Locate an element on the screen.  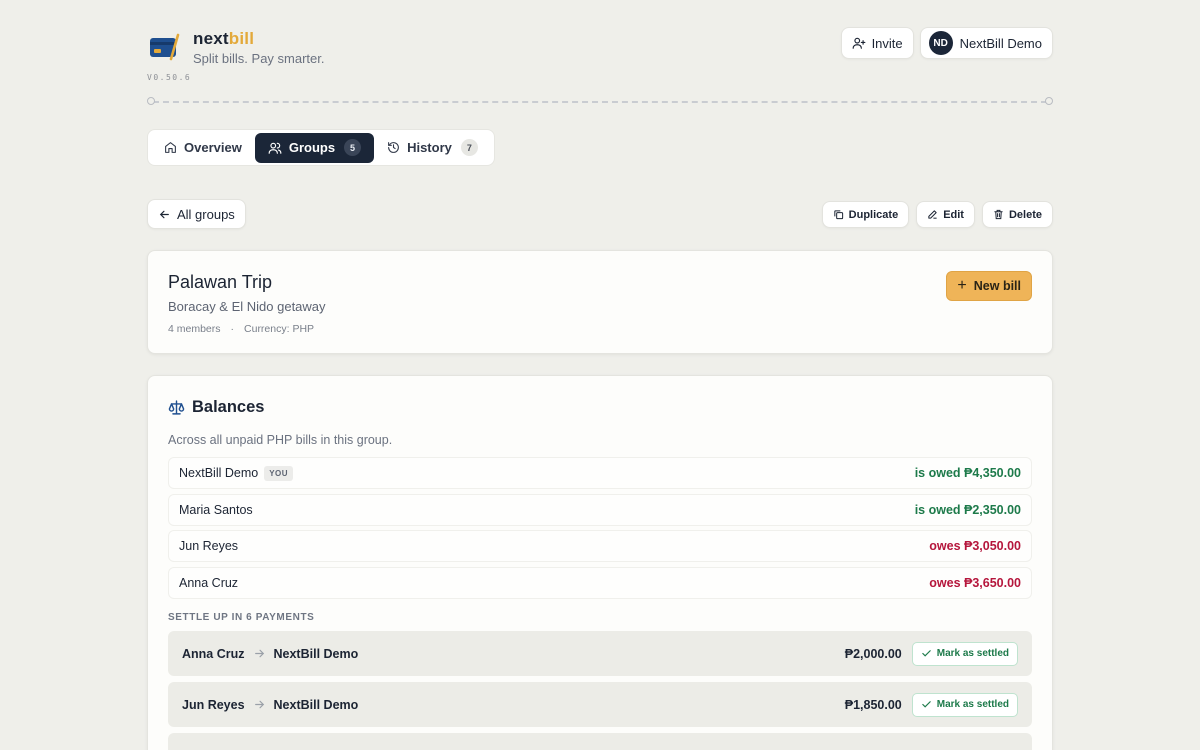
user-plus-icon is located at coordinates (858, 43).